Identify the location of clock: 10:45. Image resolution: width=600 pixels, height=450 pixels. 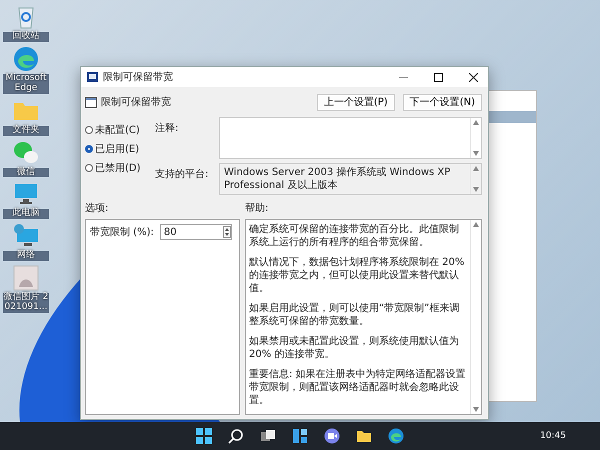
(553, 436).